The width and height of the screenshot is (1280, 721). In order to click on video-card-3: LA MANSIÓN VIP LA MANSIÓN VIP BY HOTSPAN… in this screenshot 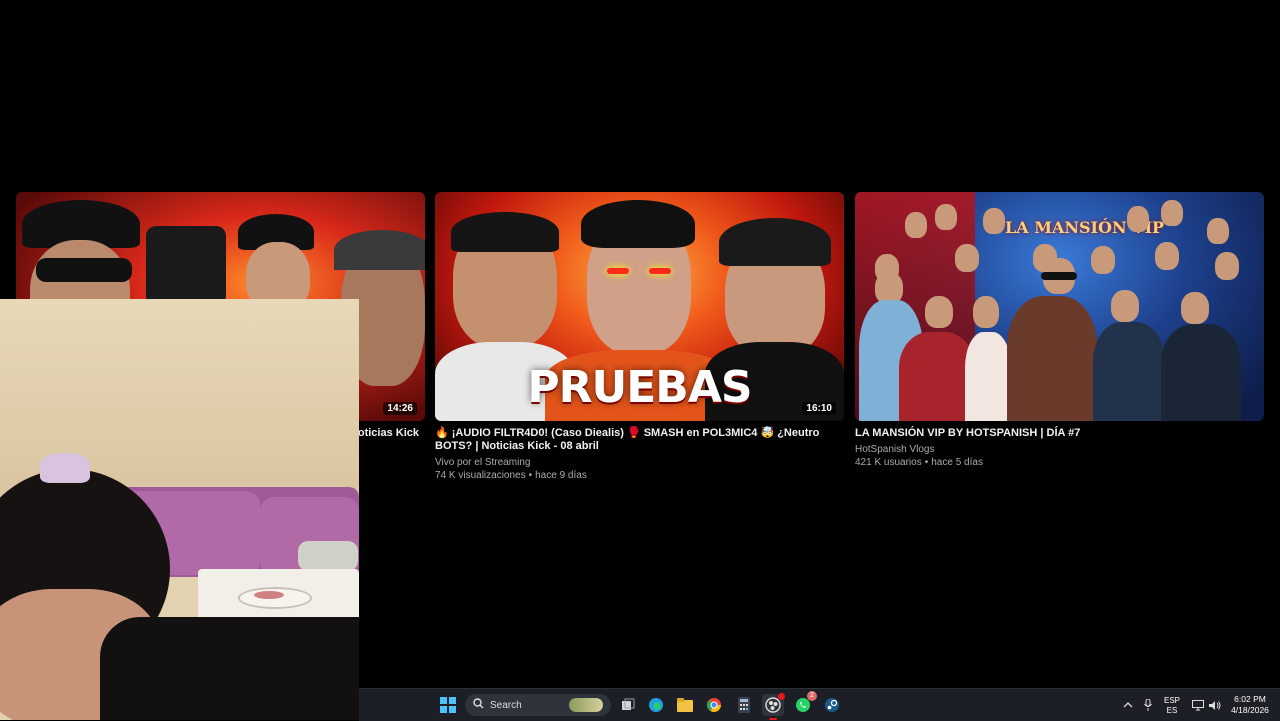, I will do `click(1059, 330)`.